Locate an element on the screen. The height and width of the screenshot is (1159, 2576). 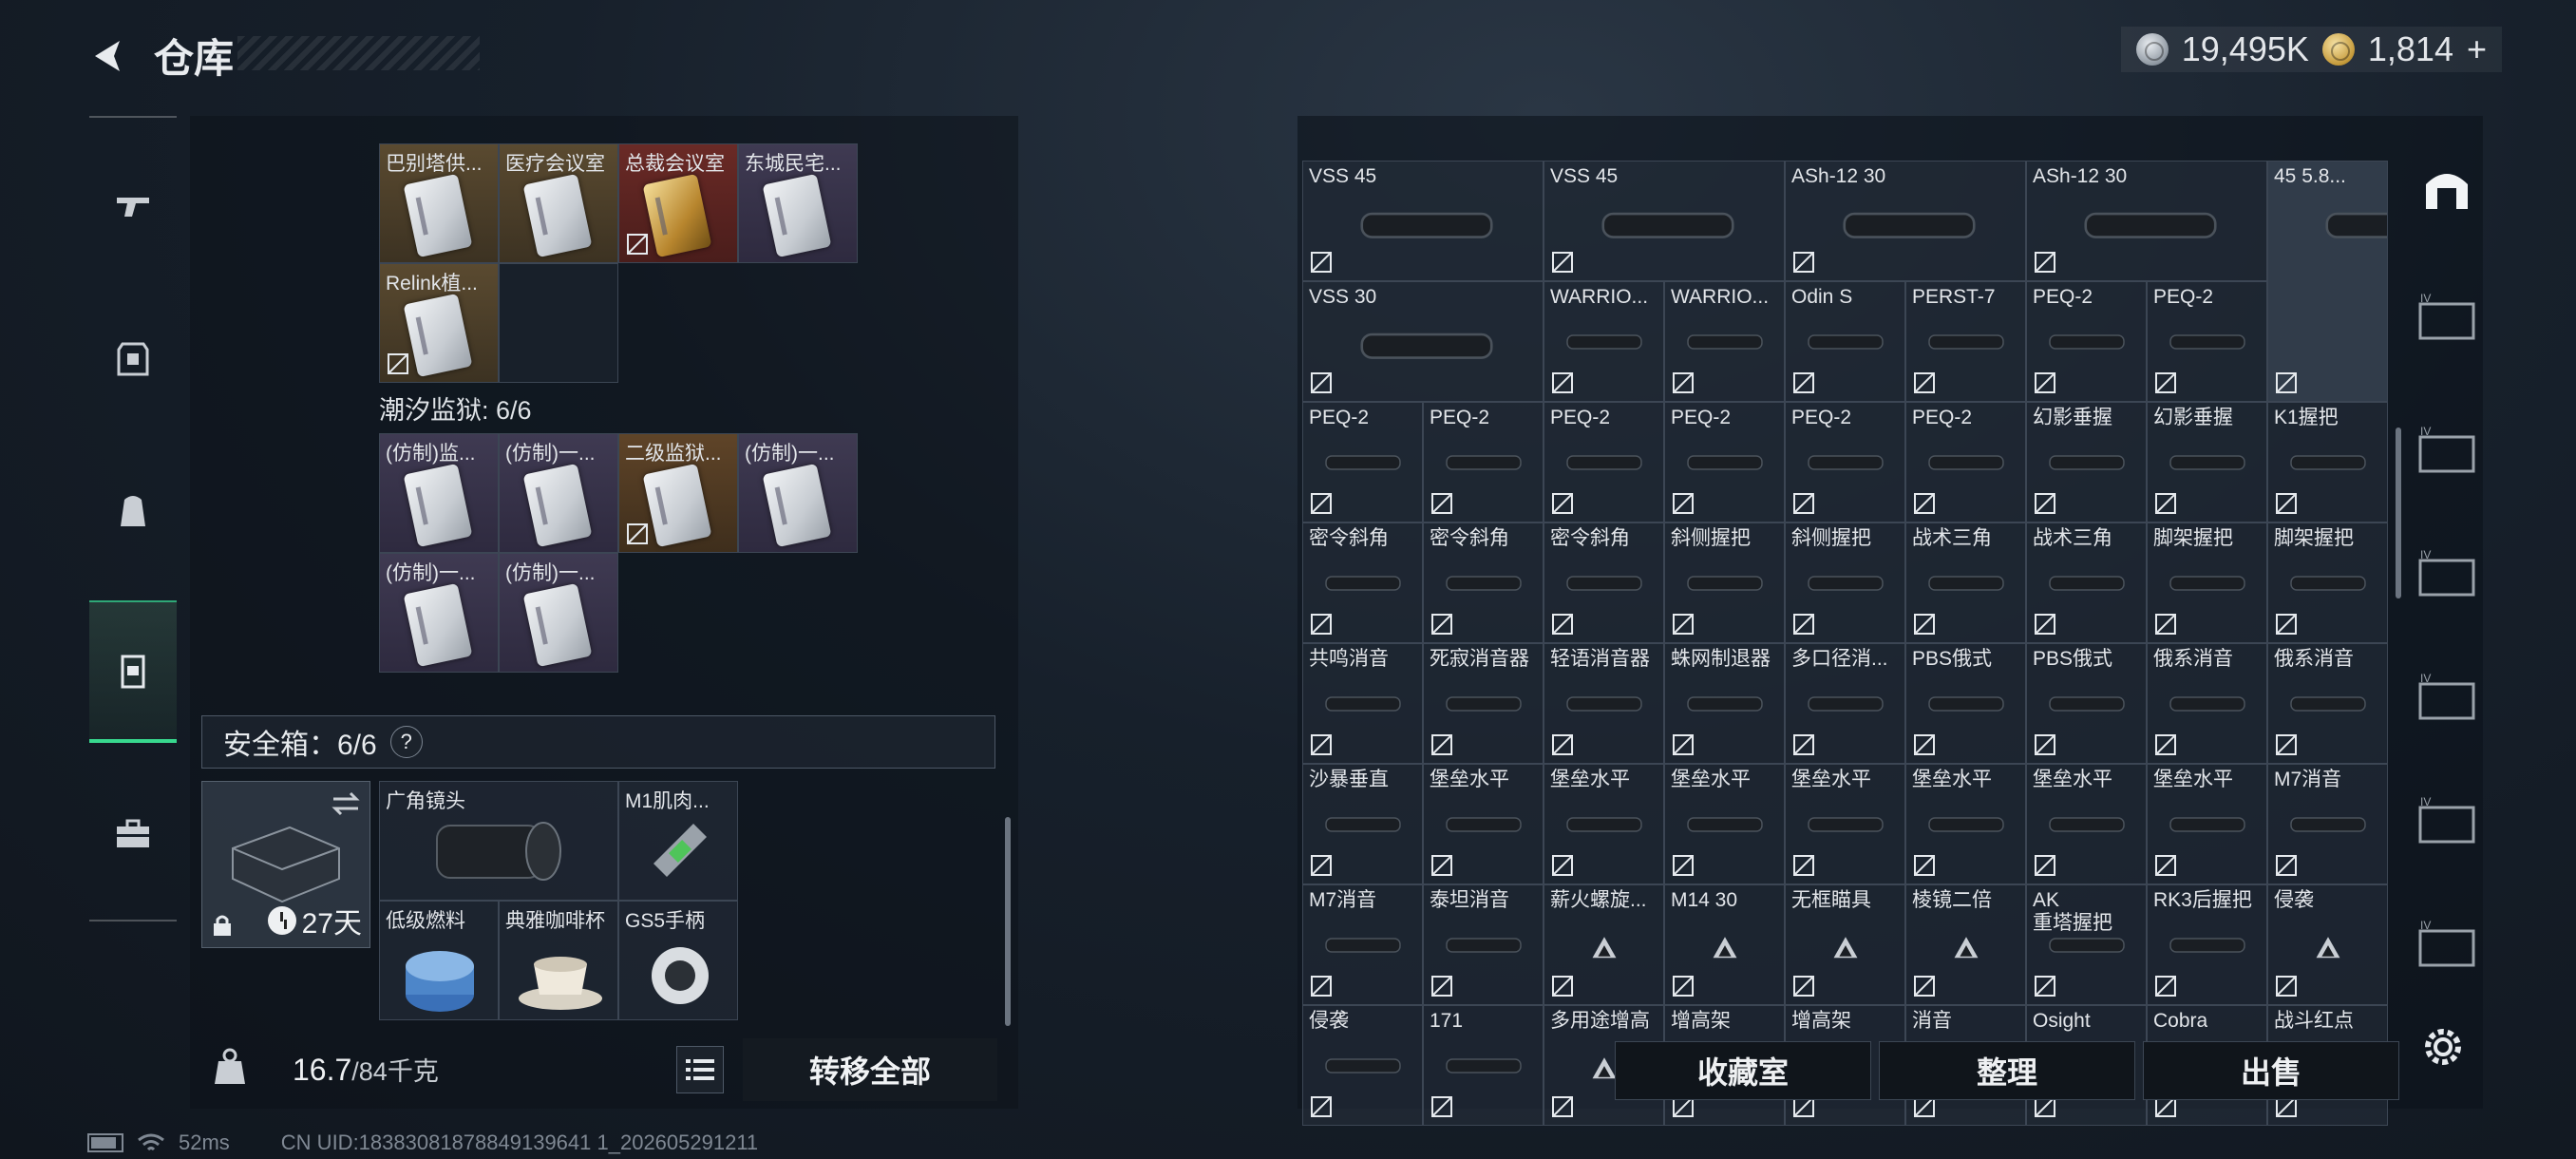
stash-scrollbar is located at coordinates (2398, 513).